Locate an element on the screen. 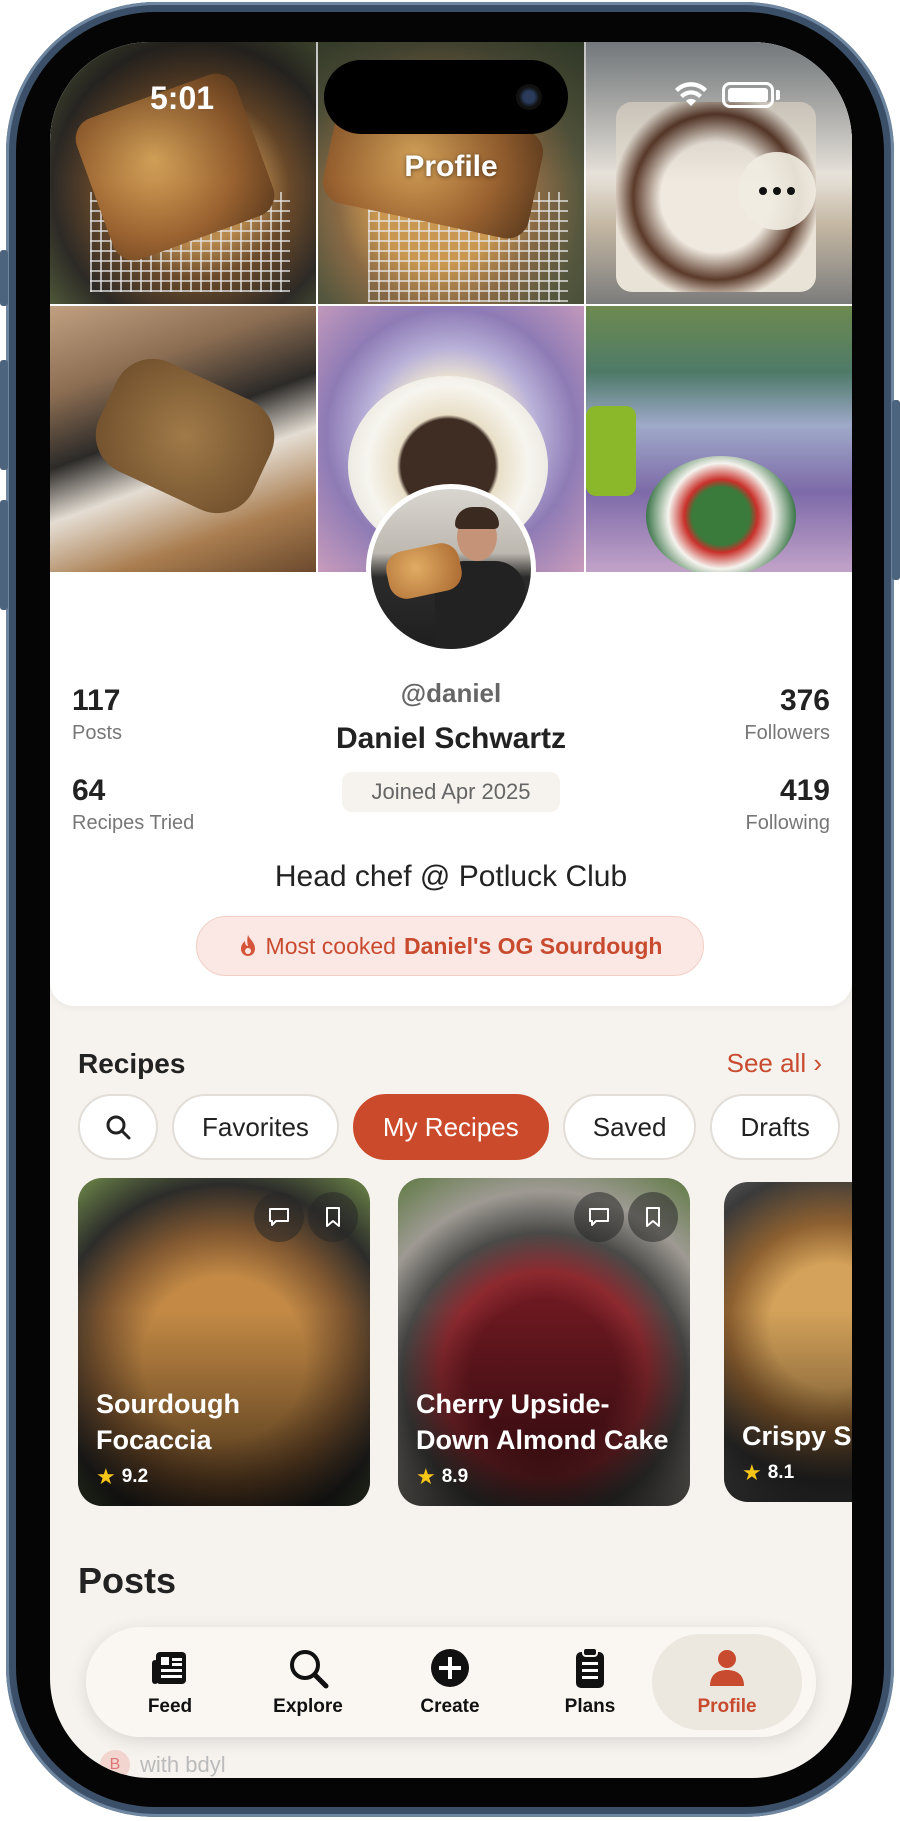 The image size is (900, 1821). posts-title: Posts is located at coordinates (127, 1580).